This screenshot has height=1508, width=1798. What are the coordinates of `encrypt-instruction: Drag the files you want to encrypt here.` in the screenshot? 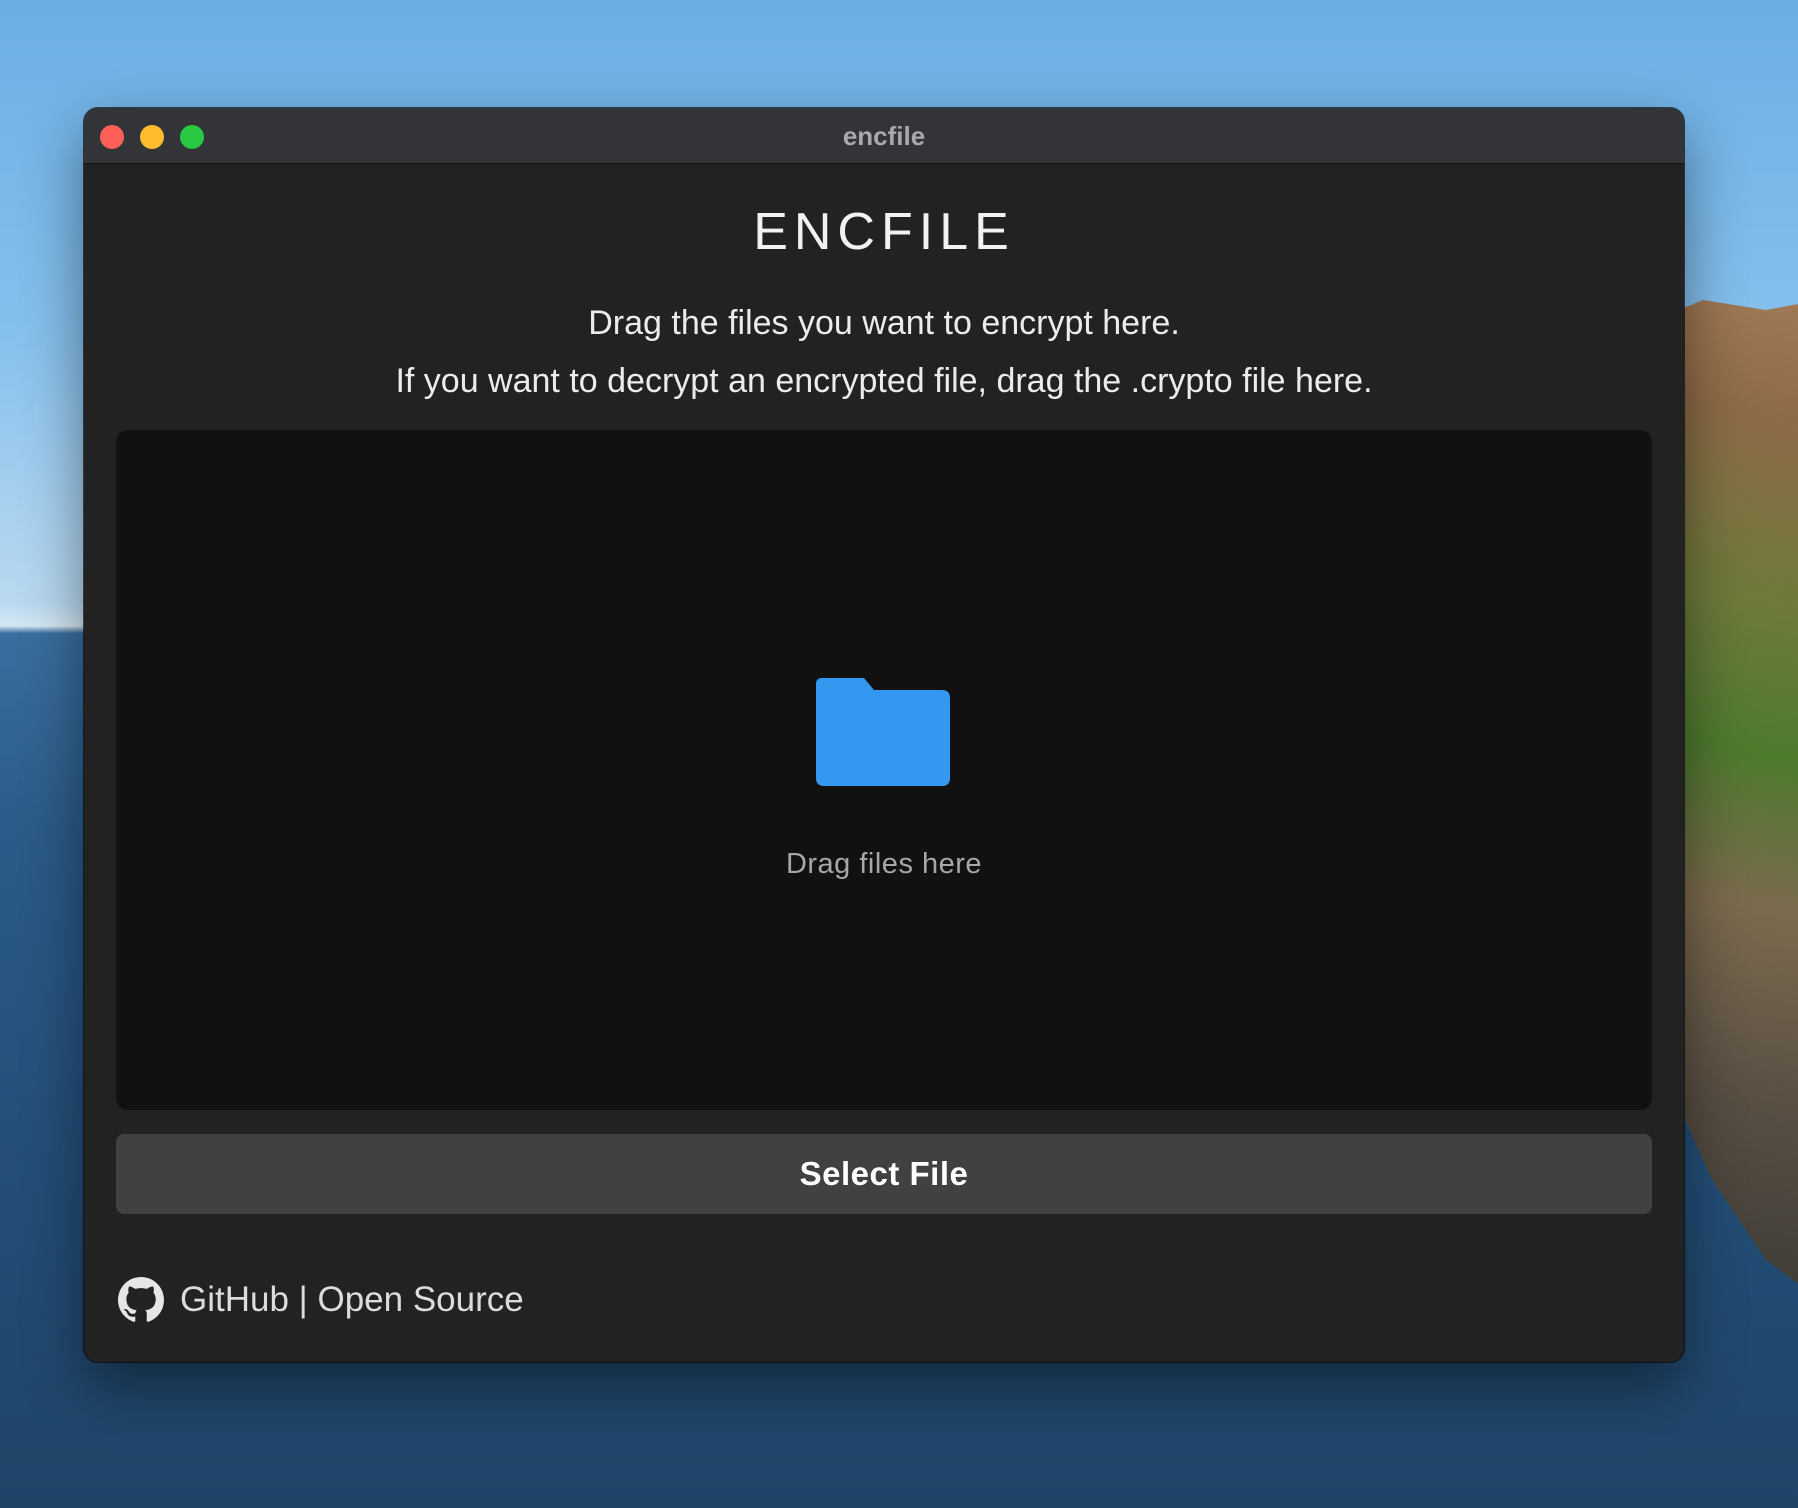 It's located at (884, 323).